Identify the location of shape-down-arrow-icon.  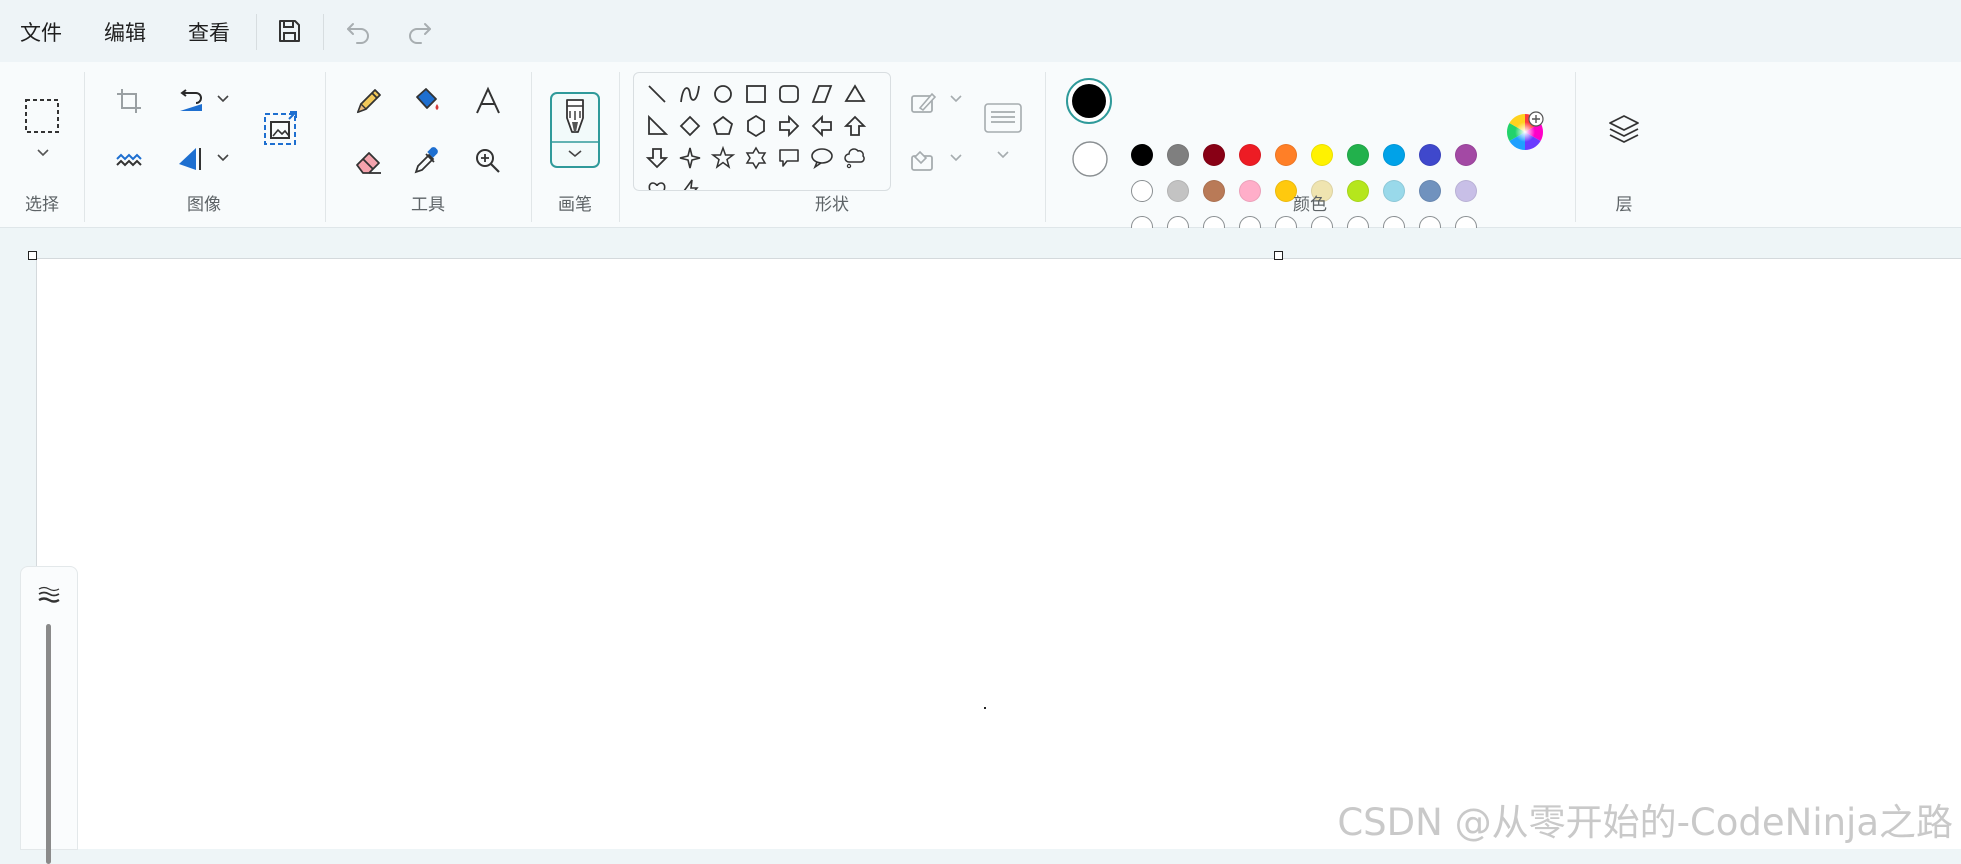
(657, 158).